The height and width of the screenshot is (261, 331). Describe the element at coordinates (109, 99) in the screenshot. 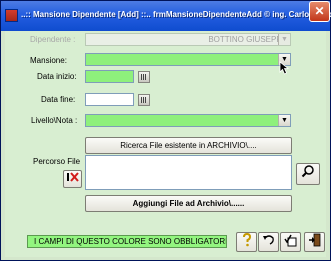

I see `data-fine-field` at that location.